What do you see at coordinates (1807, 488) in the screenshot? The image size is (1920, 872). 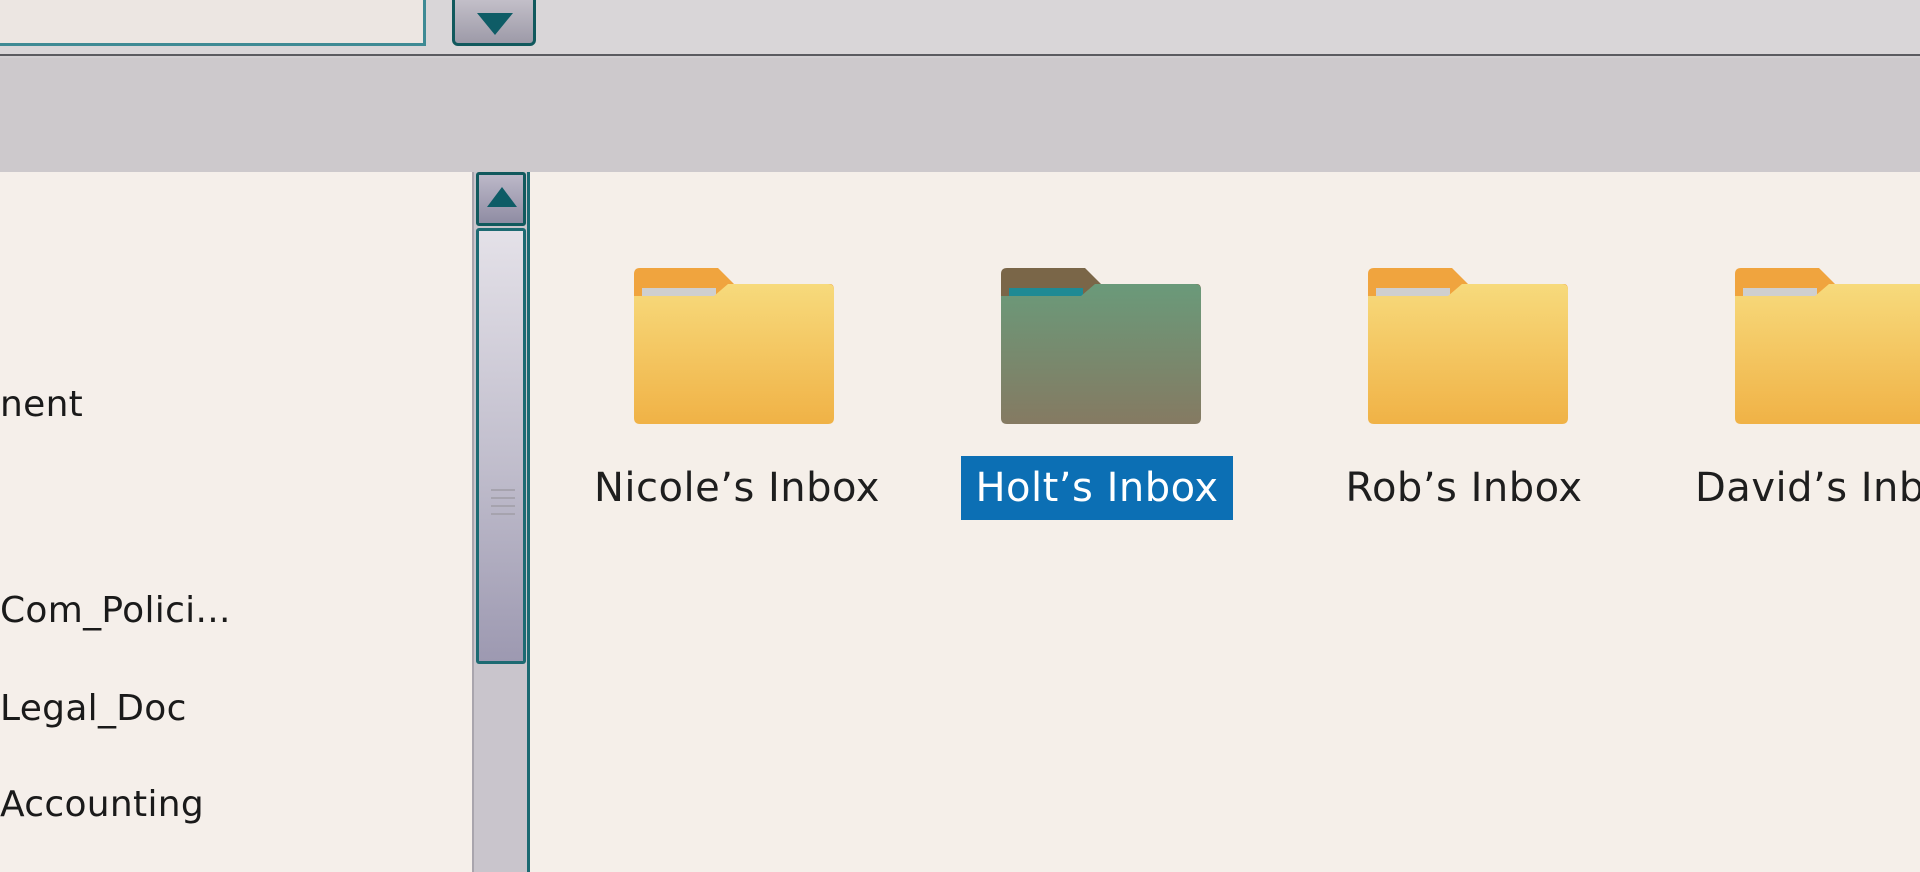 I see `folder-label: David’s Inb` at bounding box center [1807, 488].